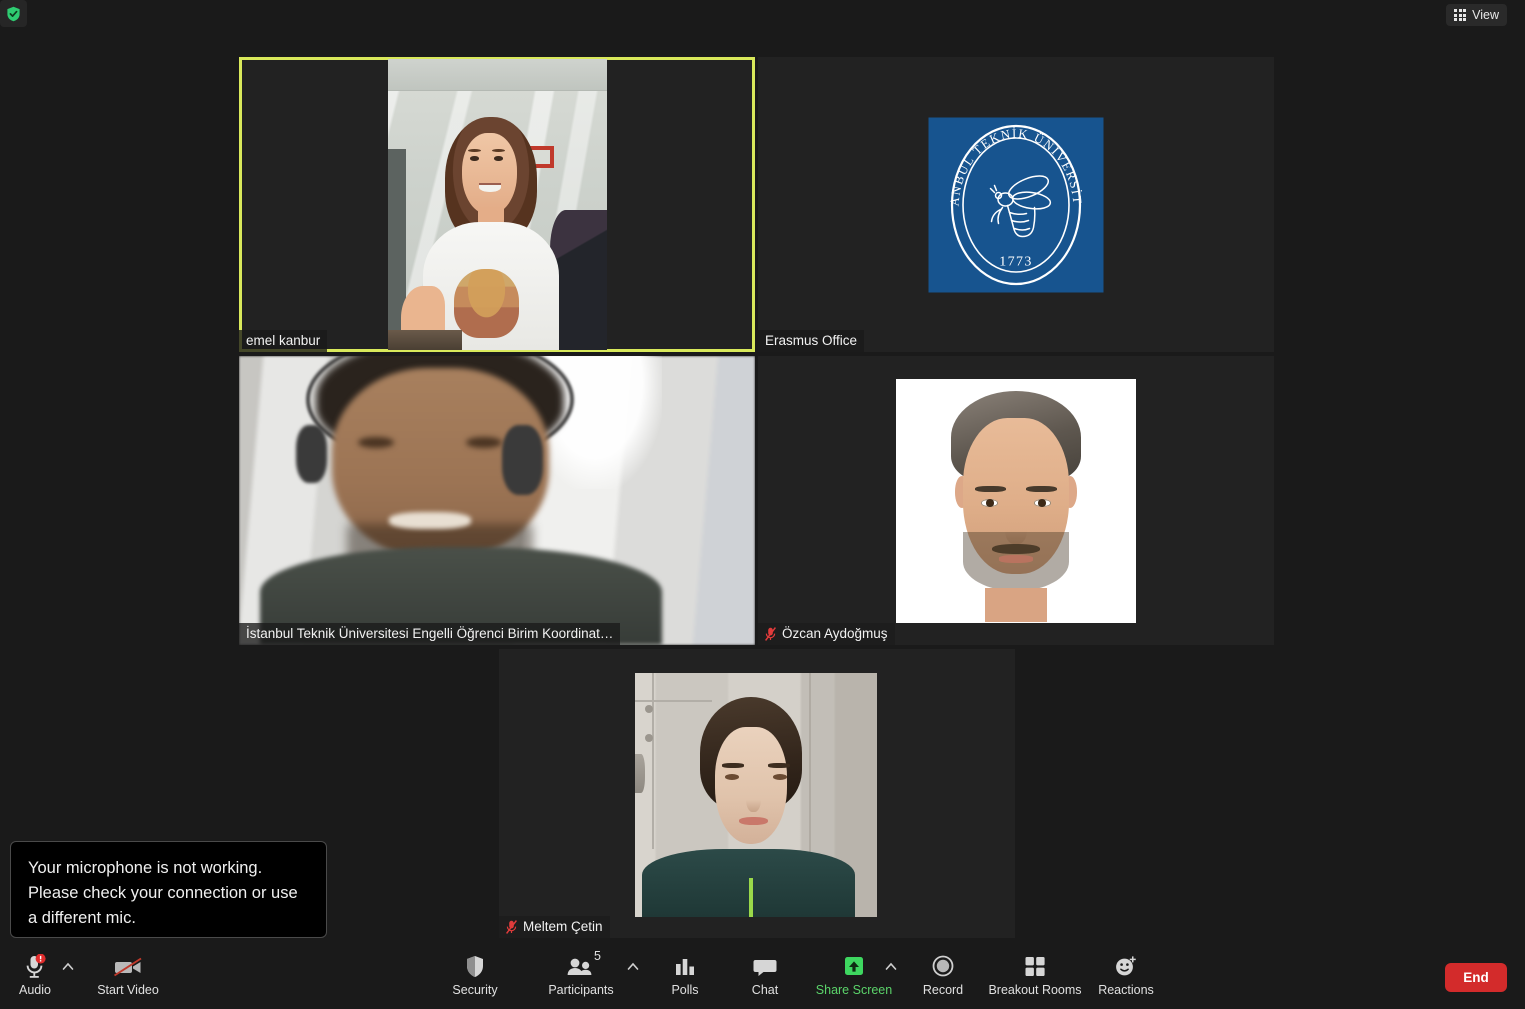 Image resolution: width=1525 pixels, height=1009 pixels. Describe the element at coordinates (475, 966) in the screenshot. I see `shield-icon` at that location.